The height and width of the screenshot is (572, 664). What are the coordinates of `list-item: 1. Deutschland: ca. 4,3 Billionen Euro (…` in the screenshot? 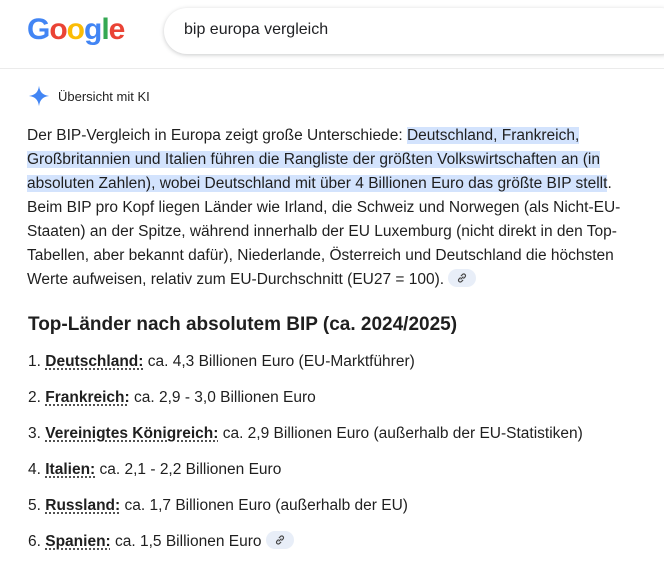 It's located at (221, 361).